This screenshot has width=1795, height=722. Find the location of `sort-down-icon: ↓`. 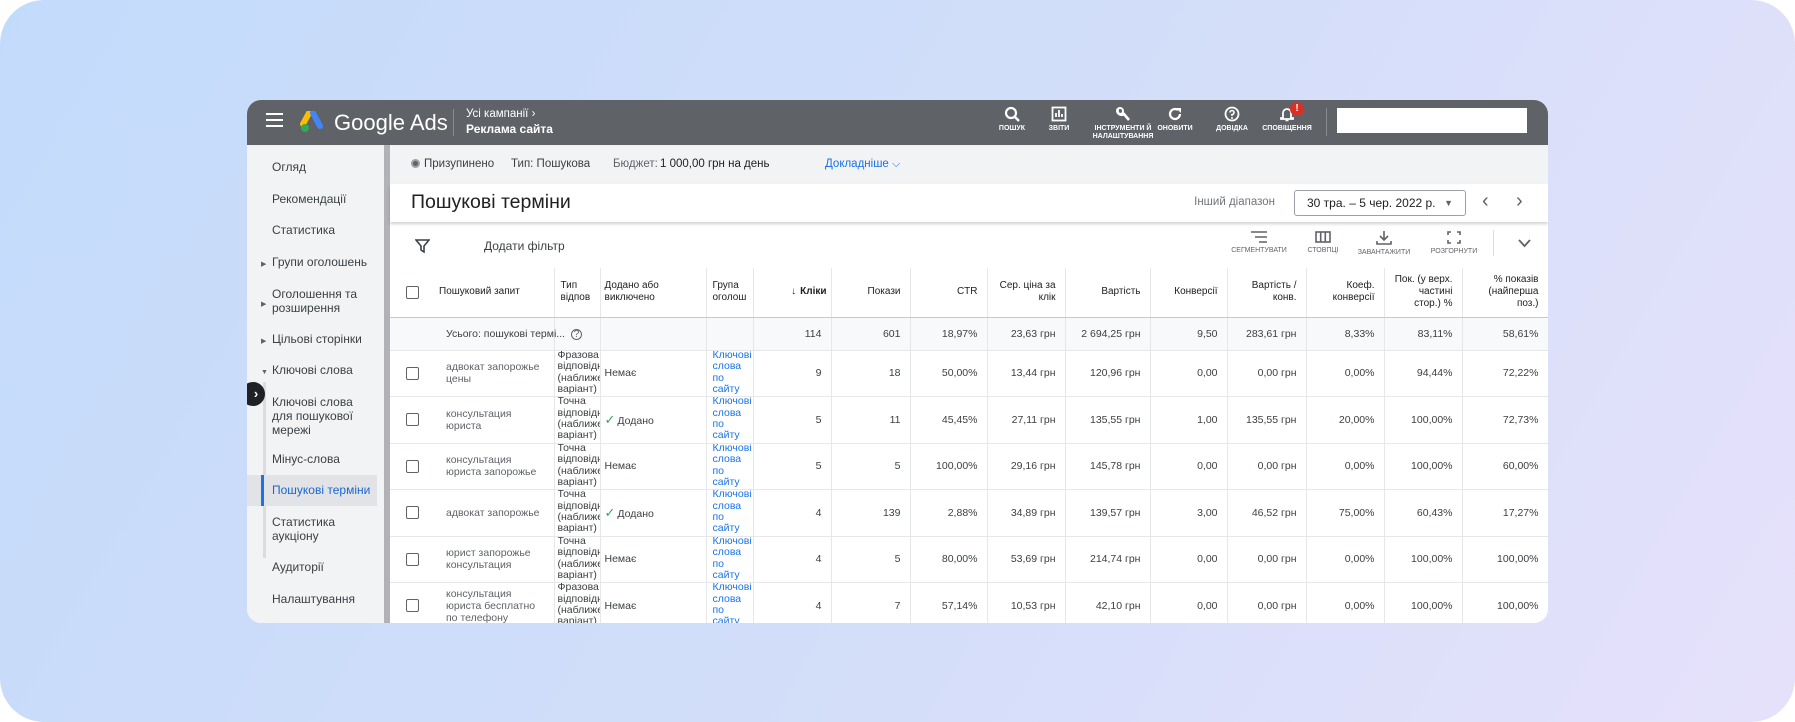

sort-down-icon: ↓ is located at coordinates (794, 292).